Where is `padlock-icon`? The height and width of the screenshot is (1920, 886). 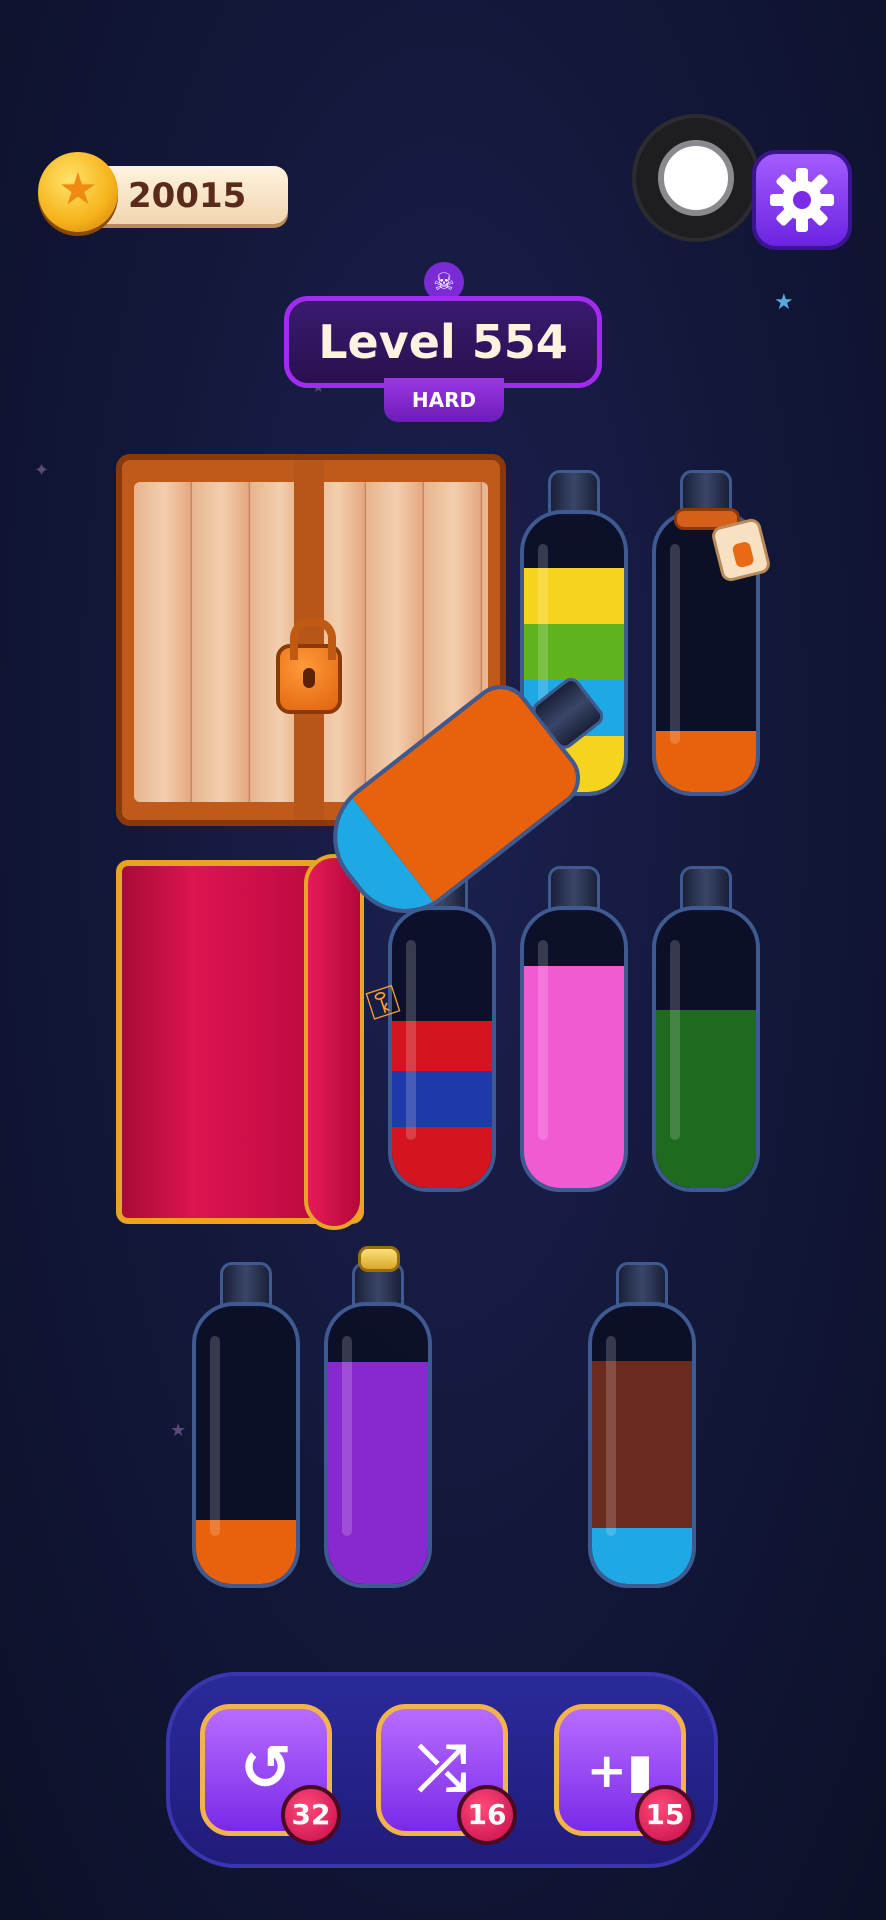
padlock-icon is located at coordinates (309, 666).